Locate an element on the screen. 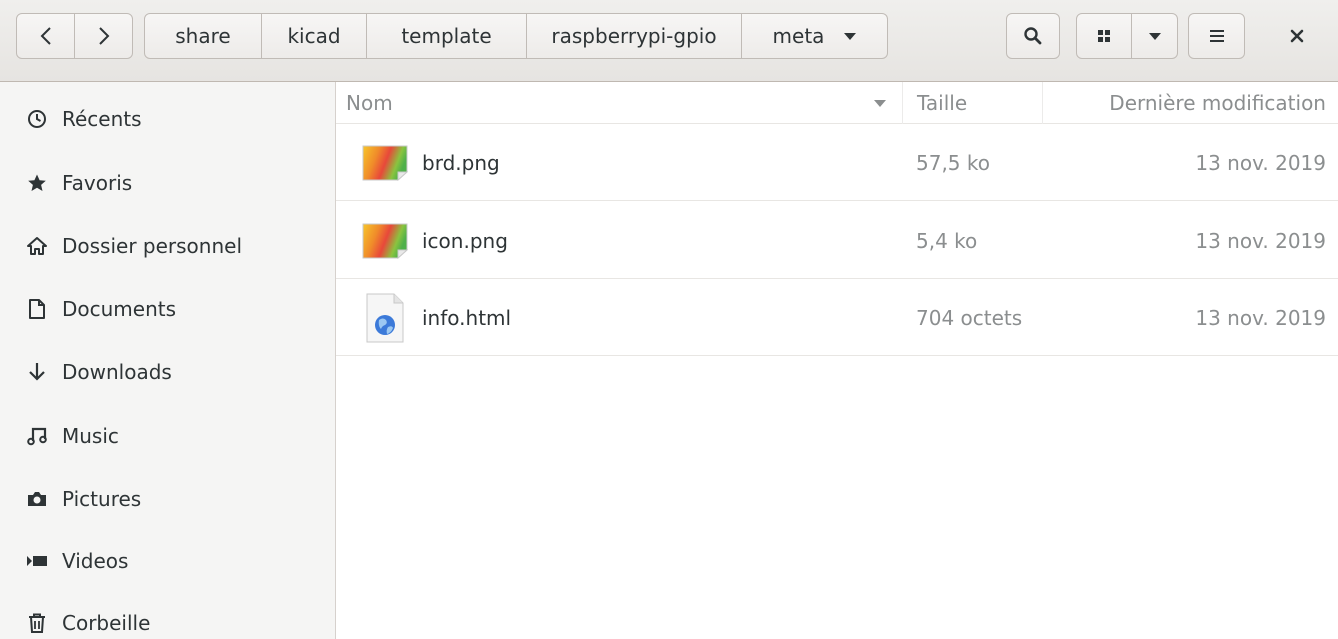 This screenshot has height=639, width=1338. music-icon is located at coordinates (37, 436).